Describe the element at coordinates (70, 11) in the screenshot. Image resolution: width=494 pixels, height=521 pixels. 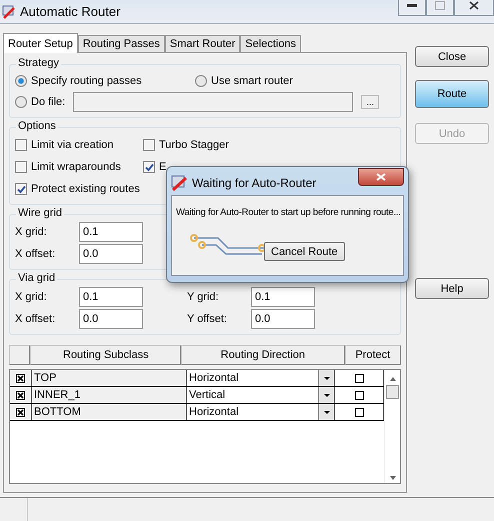
I see `window-title: Automatic Router` at that location.